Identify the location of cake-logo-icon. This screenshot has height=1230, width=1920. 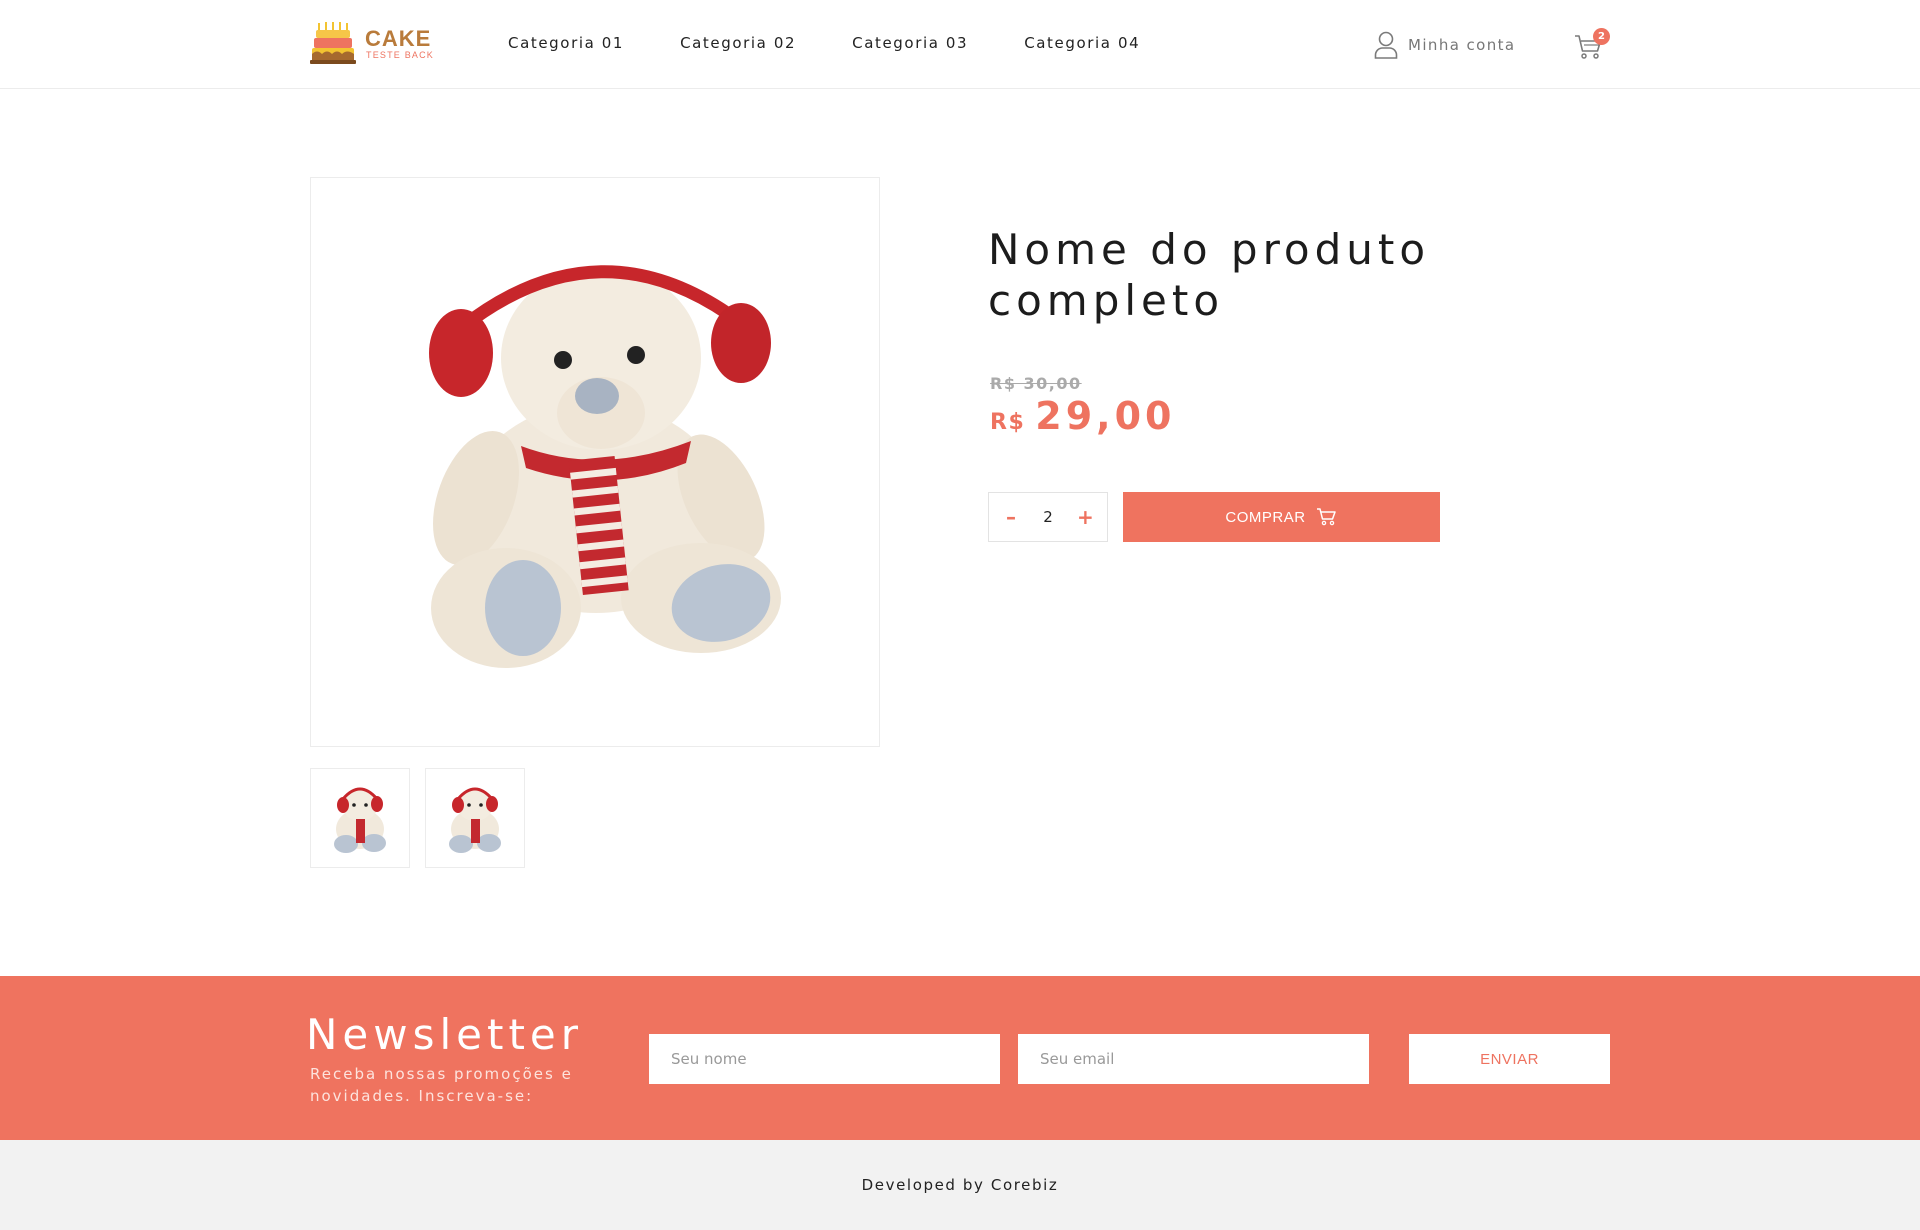
(333, 43).